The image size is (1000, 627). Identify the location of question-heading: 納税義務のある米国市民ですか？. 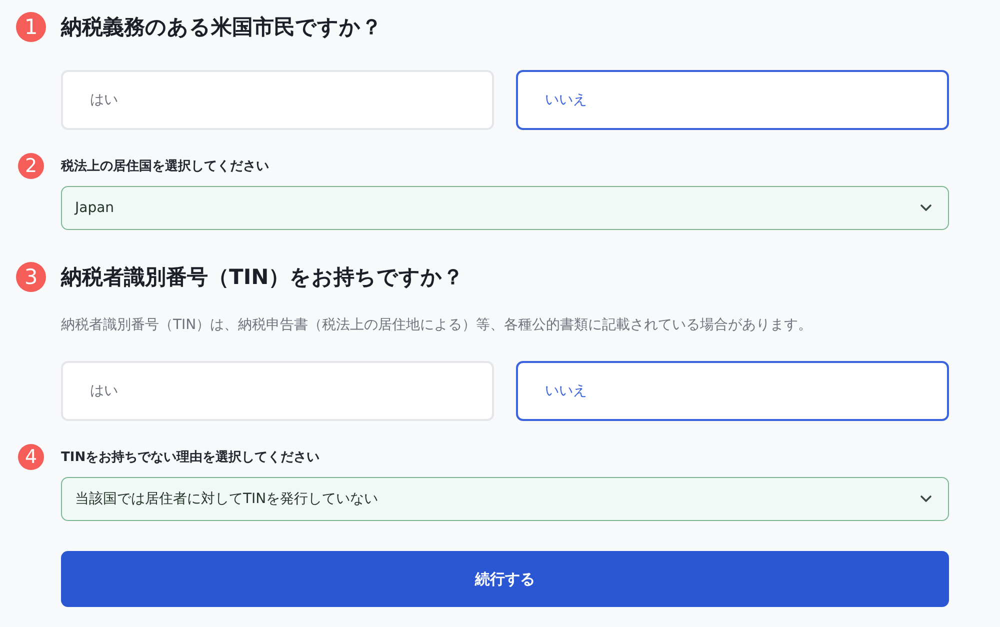
(221, 27).